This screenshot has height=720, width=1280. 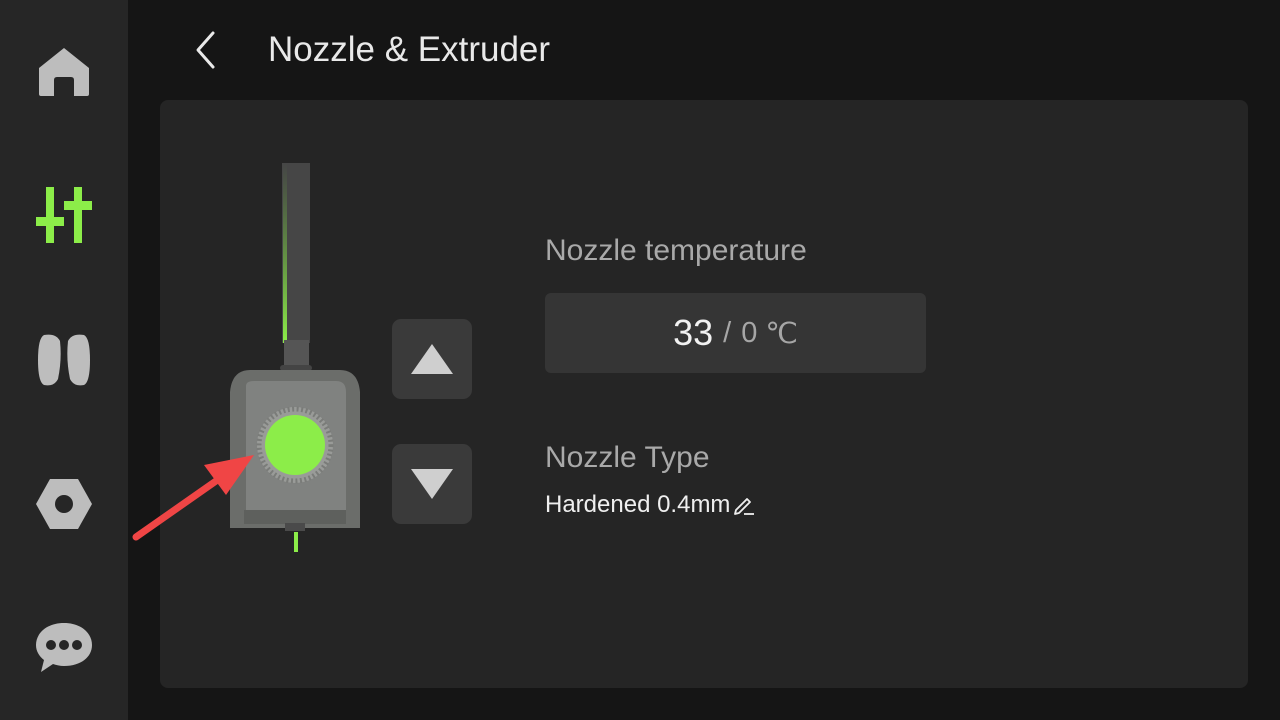 I want to click on sidebar-item-messages, so click(x=64, y=648).